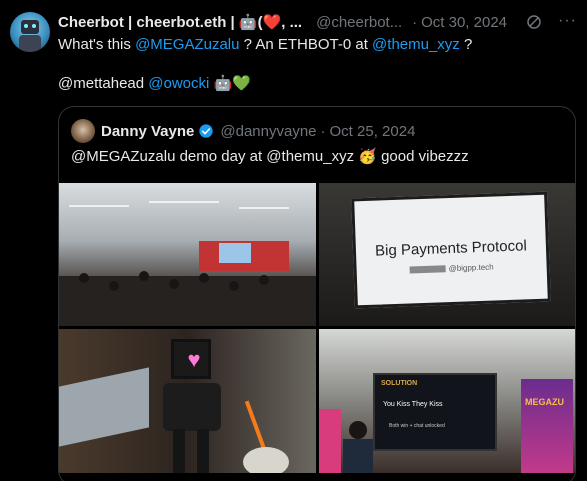 The height and width of the screenshot is (481, 587). I want to click on mention-link-owocki: @owocki, so click(178, 83).